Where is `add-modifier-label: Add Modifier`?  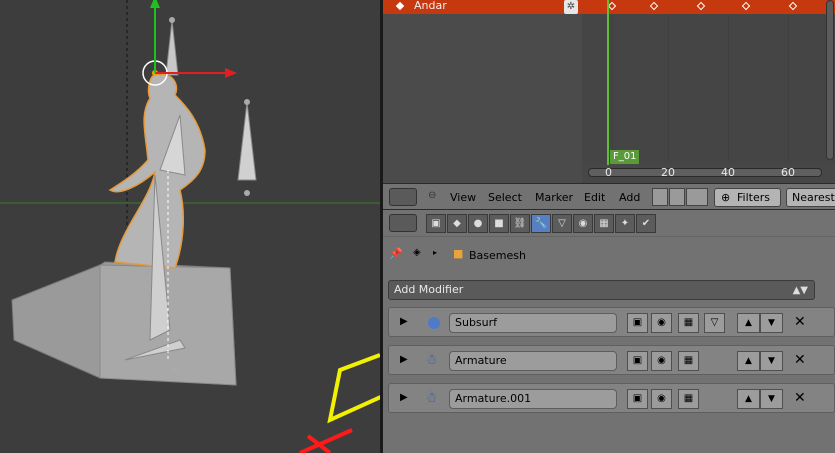
add-modifier-label: Add Modifier is located at coordinates (429, 289).